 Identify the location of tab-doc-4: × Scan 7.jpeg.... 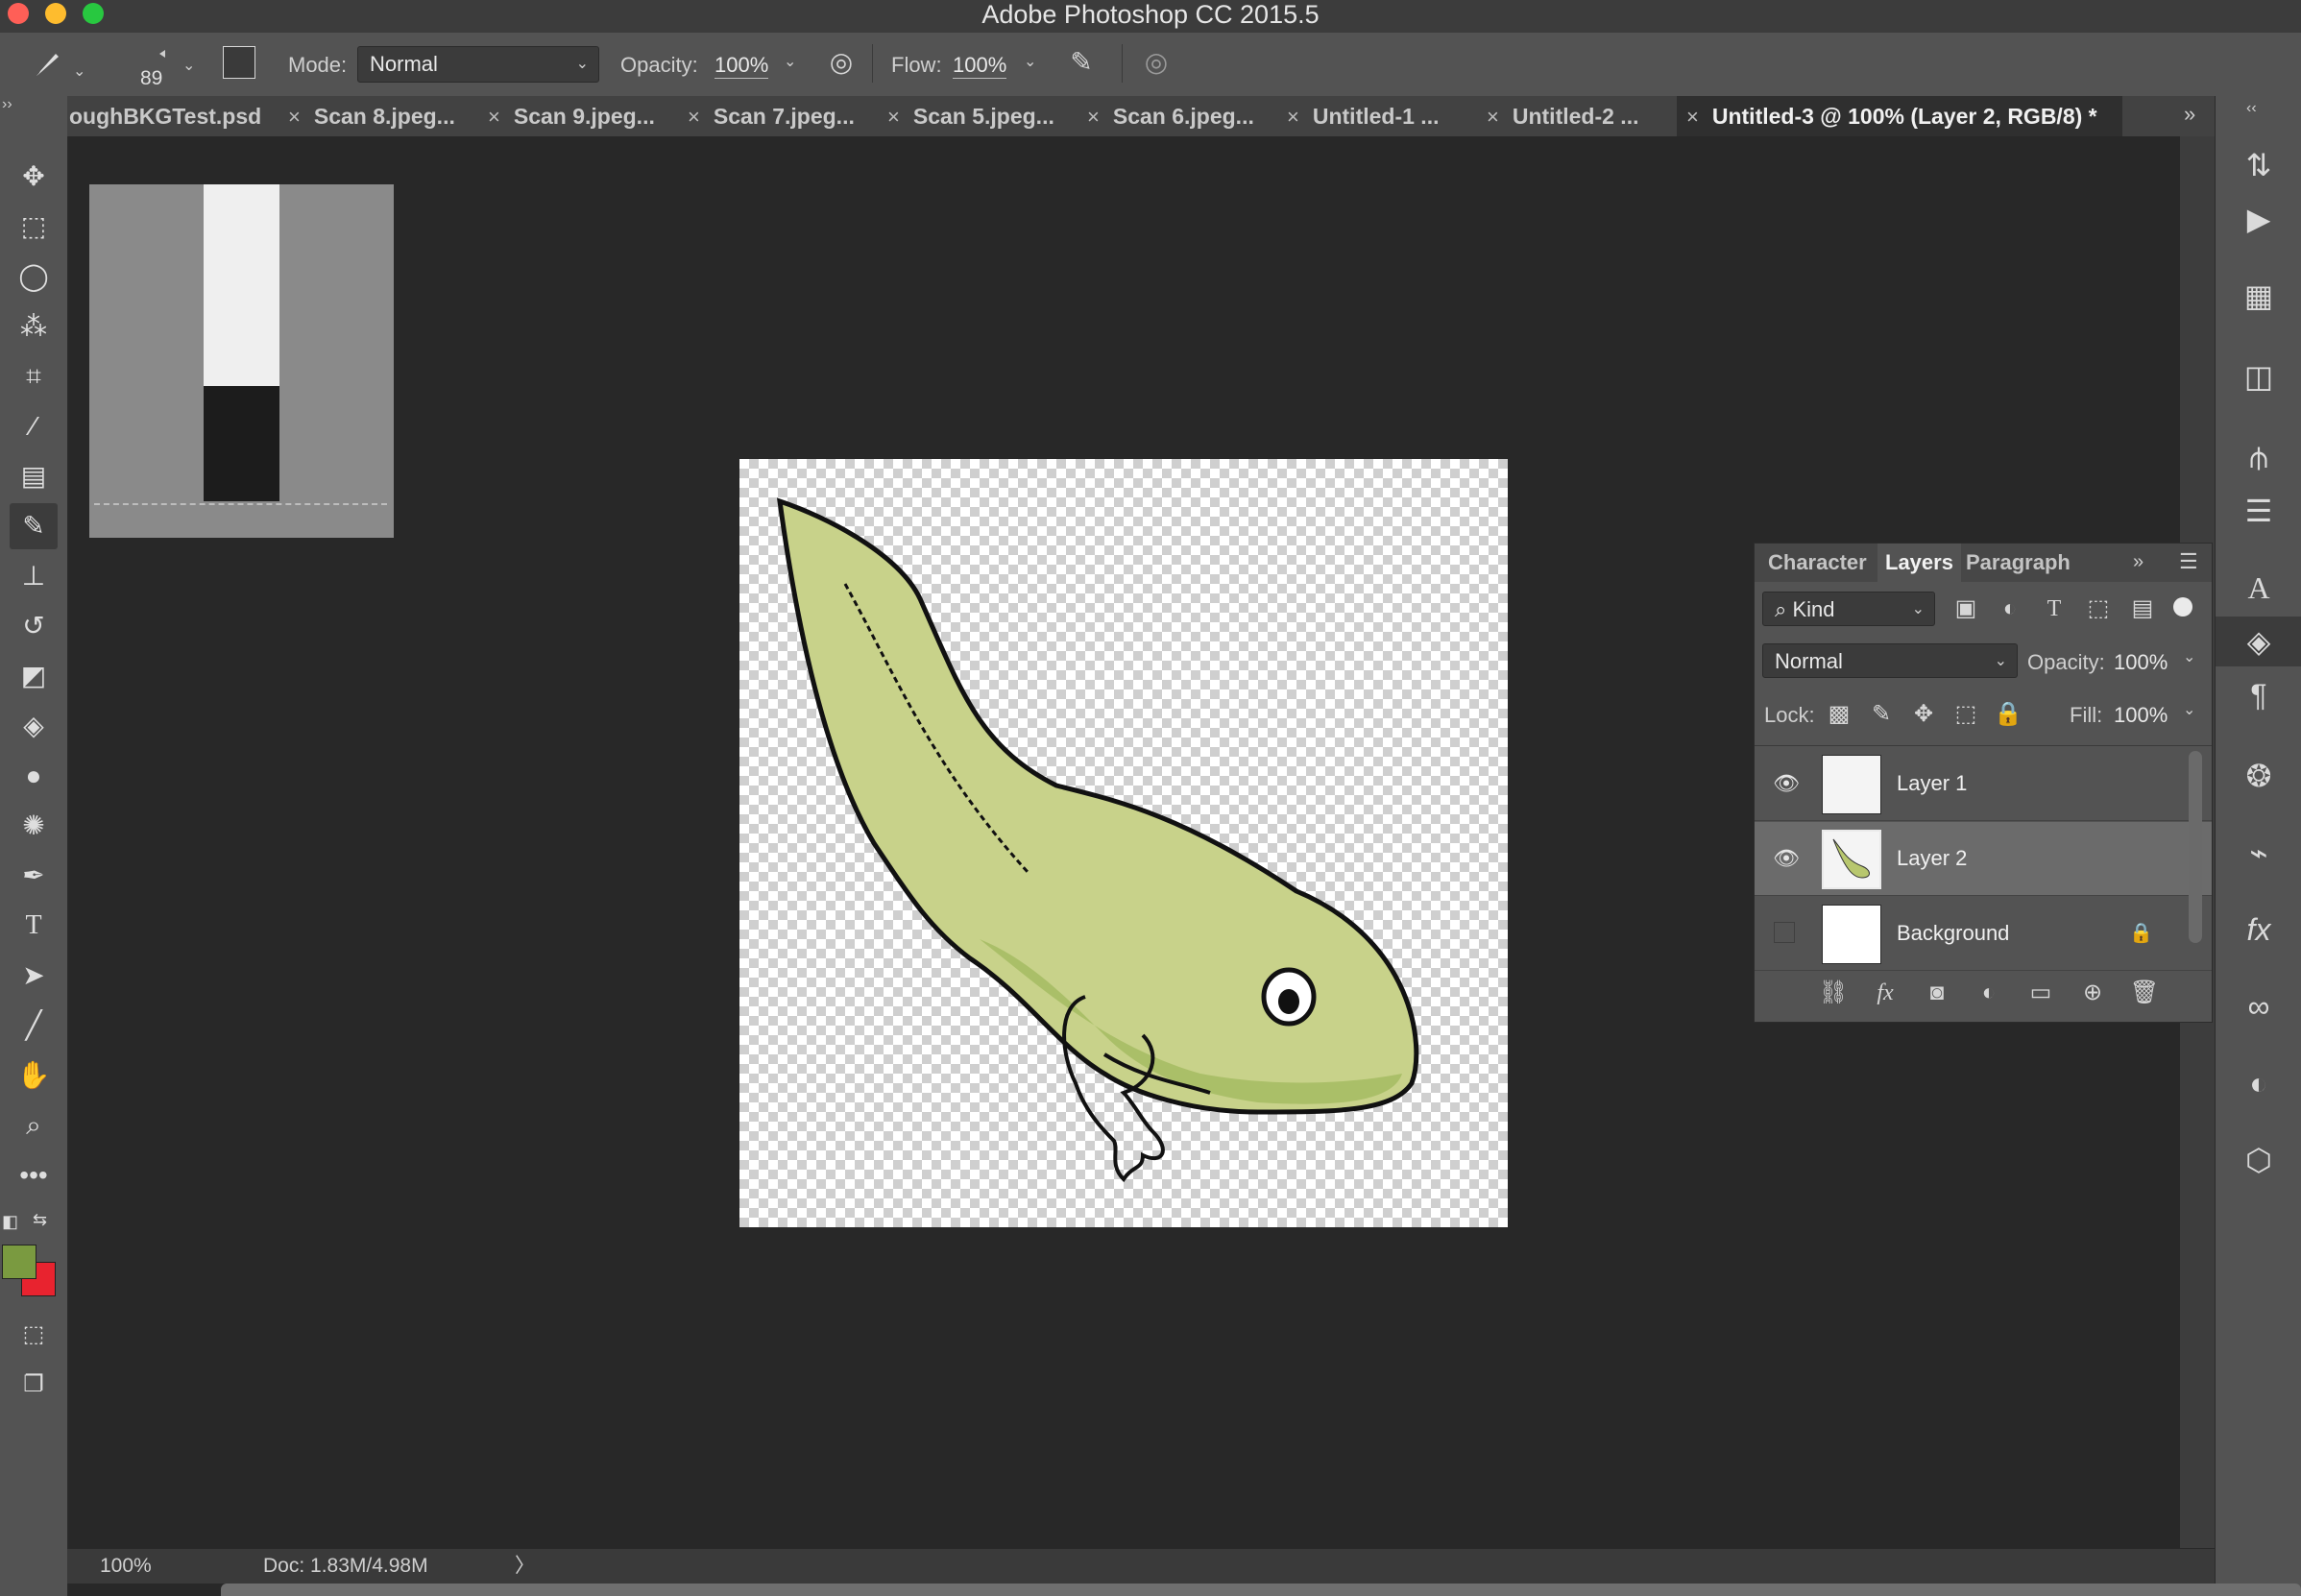
(771, 116).